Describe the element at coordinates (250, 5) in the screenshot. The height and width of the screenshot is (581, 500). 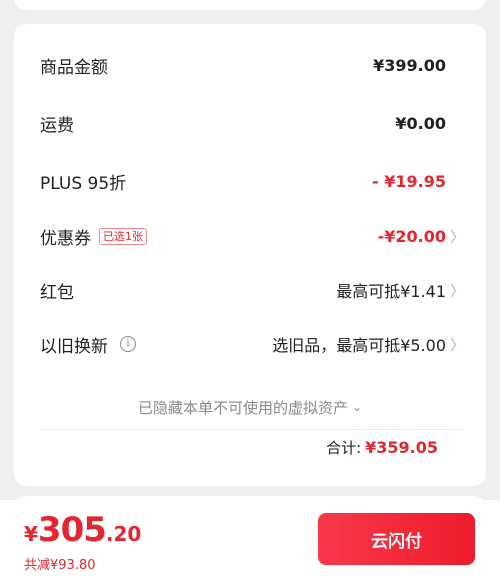
I see `previous-card` at that location.